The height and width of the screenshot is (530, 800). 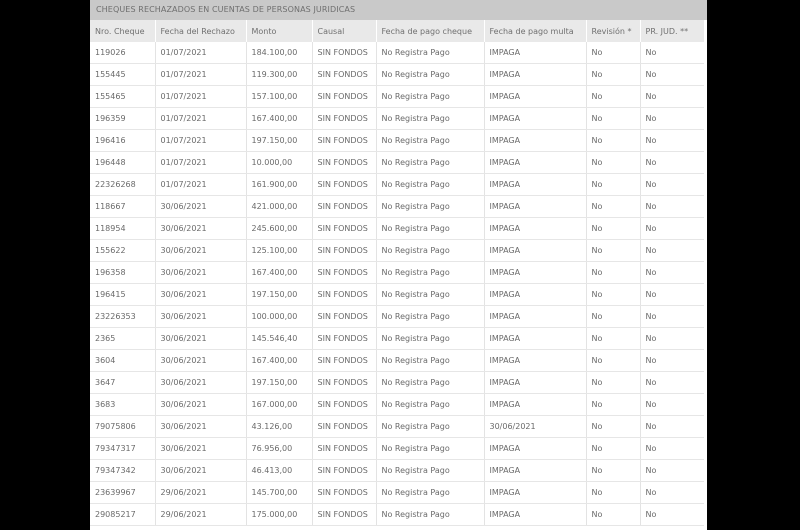 What do you see at coordinates (535, 31) in the screenshot?
I see `column-header: Fecha de pago multa` at bounding box center [535, 31].